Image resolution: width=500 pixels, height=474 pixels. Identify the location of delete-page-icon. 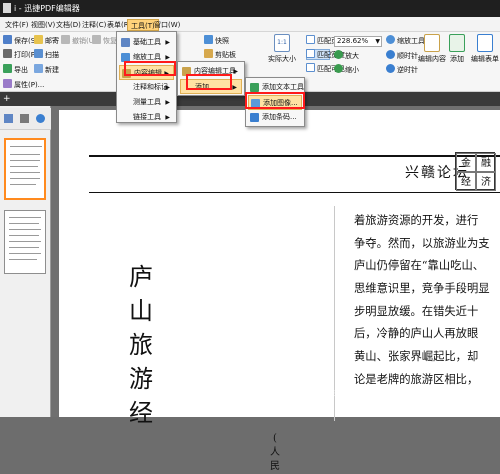
(24, 118).